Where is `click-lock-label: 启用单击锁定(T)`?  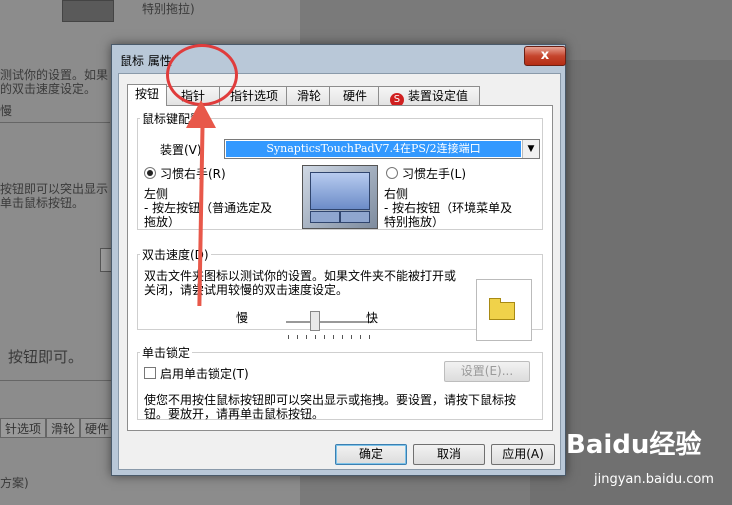 click-lock-label: 启用单击锁定(T) is located at coordinates (204, 374).